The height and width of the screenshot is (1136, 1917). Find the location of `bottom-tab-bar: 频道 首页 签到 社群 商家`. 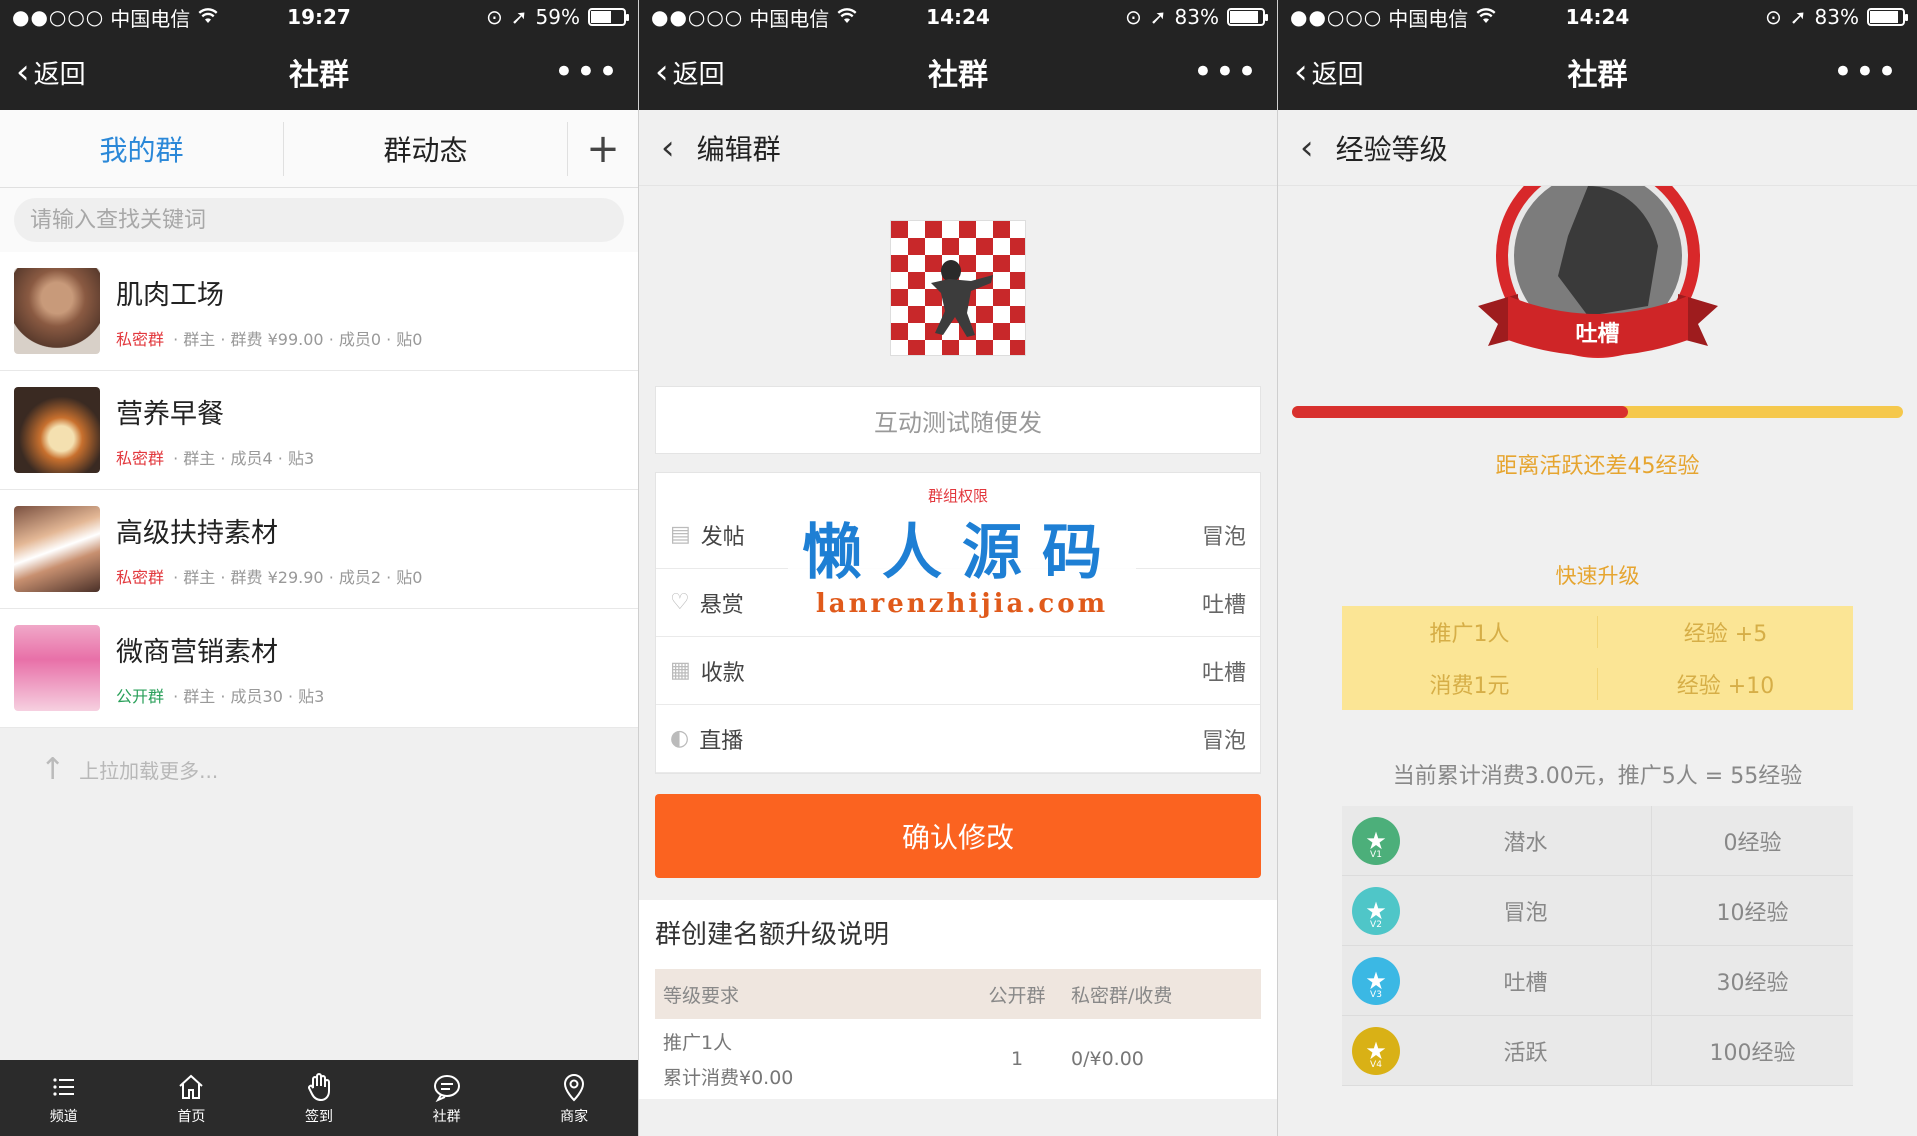

bottom-tab-bar: 频道 首页 签到 社群 商家 is located at coordinates (319, 1098).